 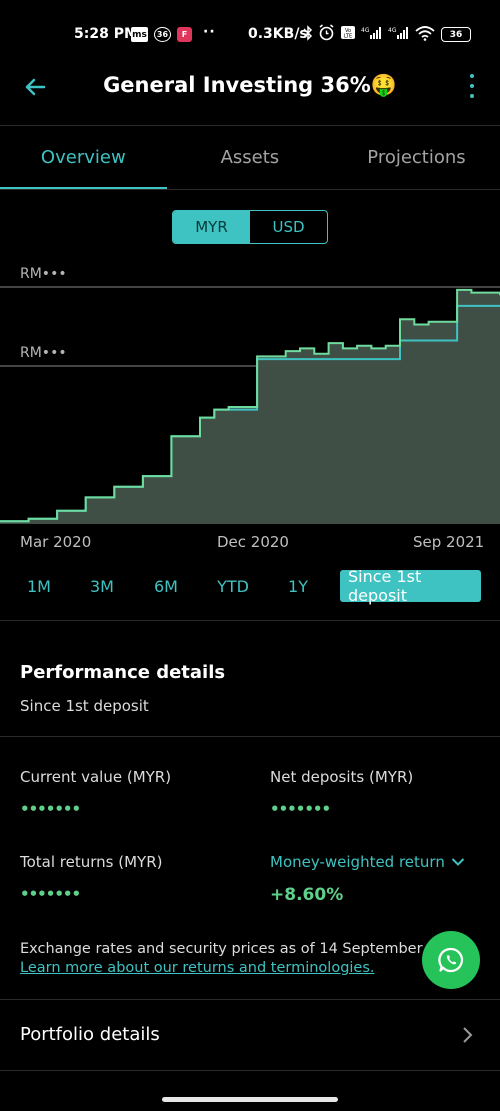 What do you see at coordinates (472, 86) in the screenshot?
I see `more-options-icon` at bounding box center [472, 86].